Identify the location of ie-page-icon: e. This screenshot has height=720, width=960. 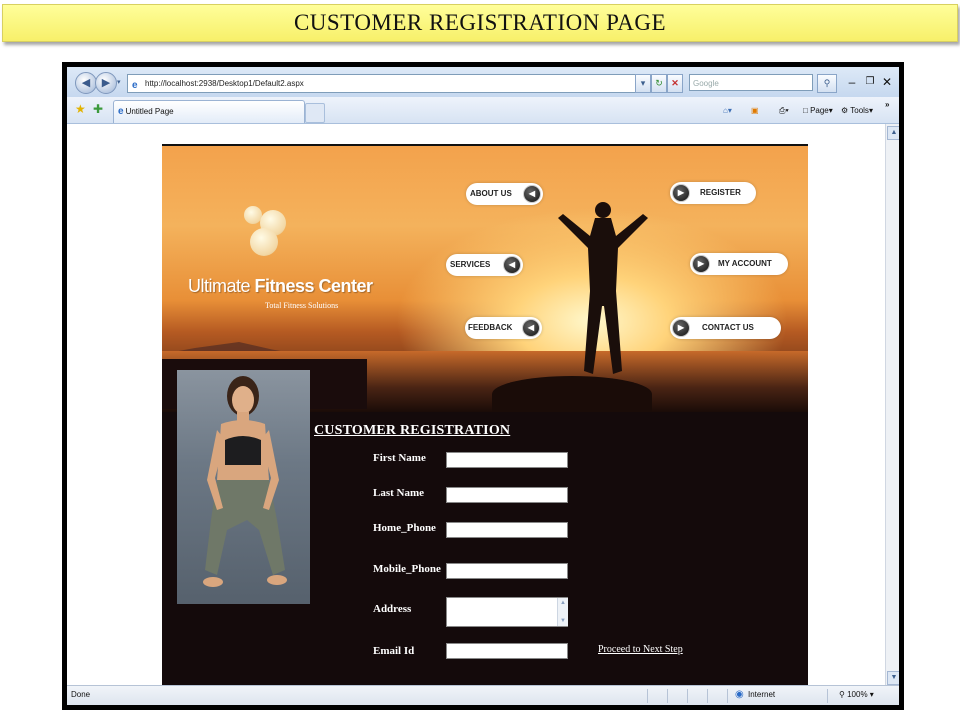
(135, 85).